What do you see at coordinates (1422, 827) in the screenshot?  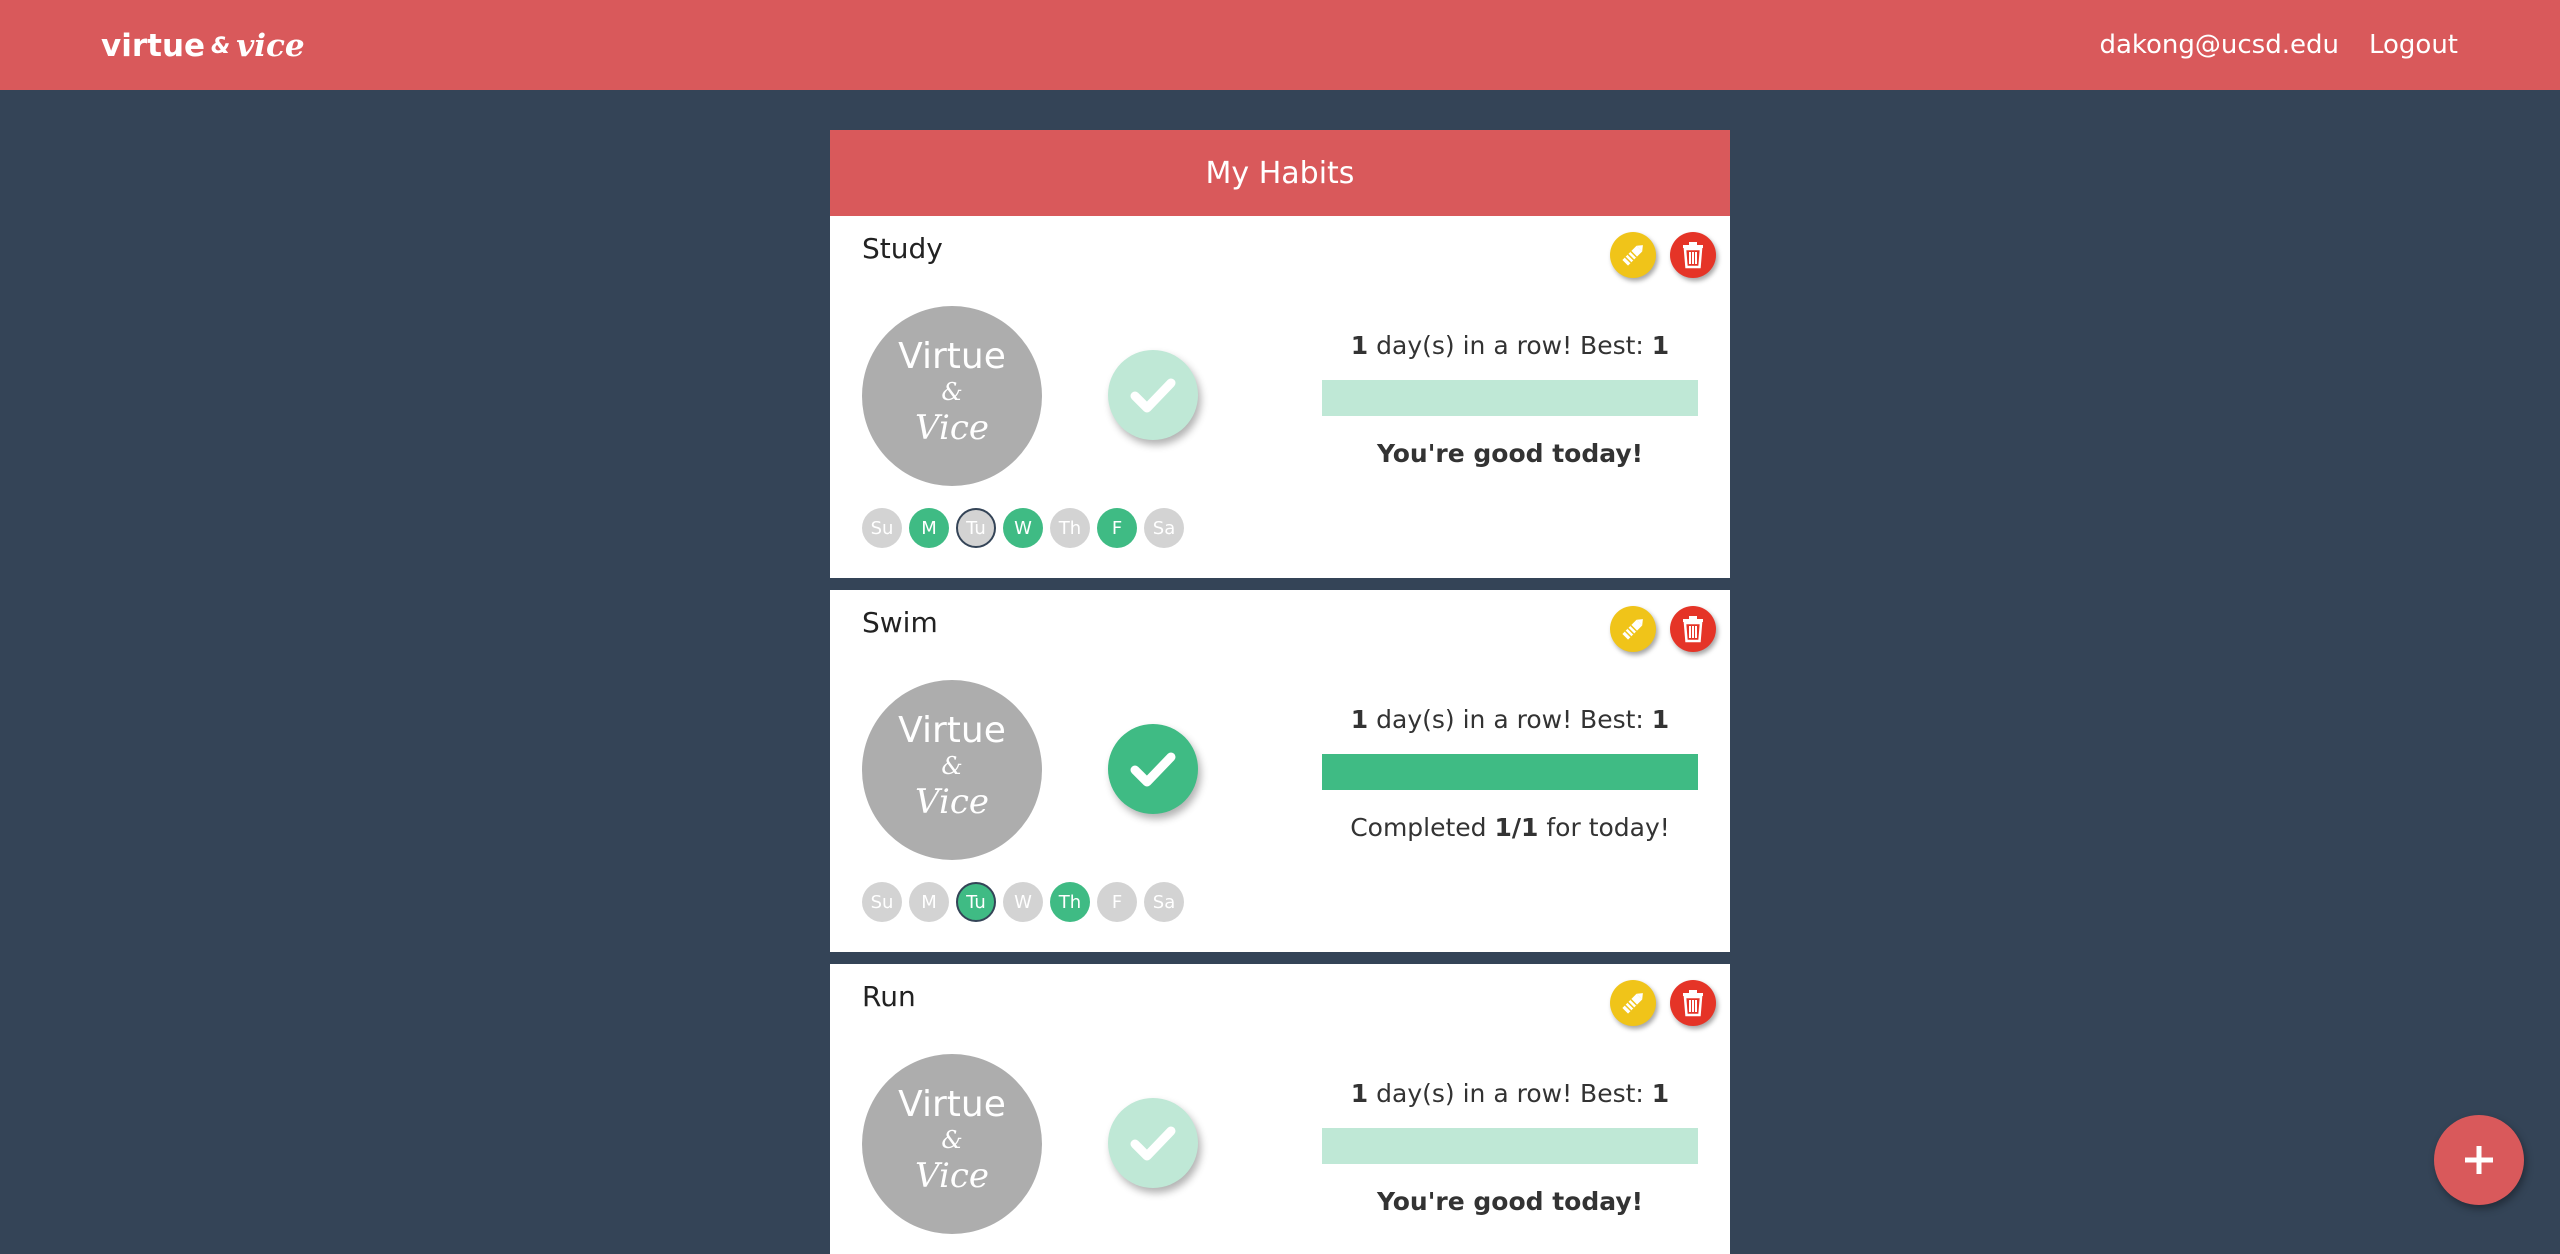 I see `status-prefix: Completed` at bounding box center [1422, 827].